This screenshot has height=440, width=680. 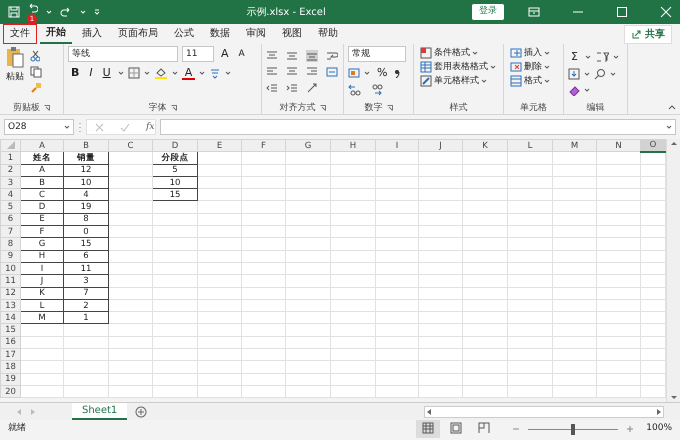 I want to click on row-header: 16, so click(x=10, y=342).